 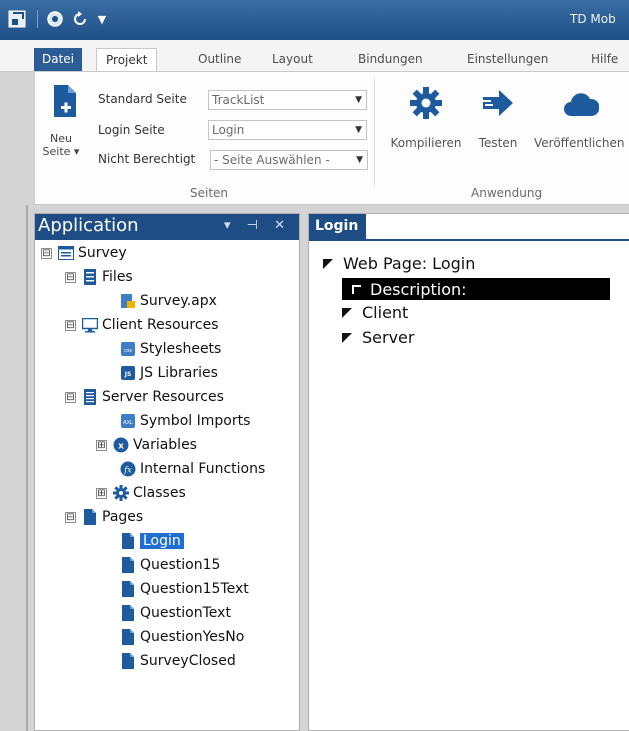 What do you see at coordinates (188, 661) in the screenshot?
I see `tree-node-label: SurveyClosed` at bounding box center [188, 661].